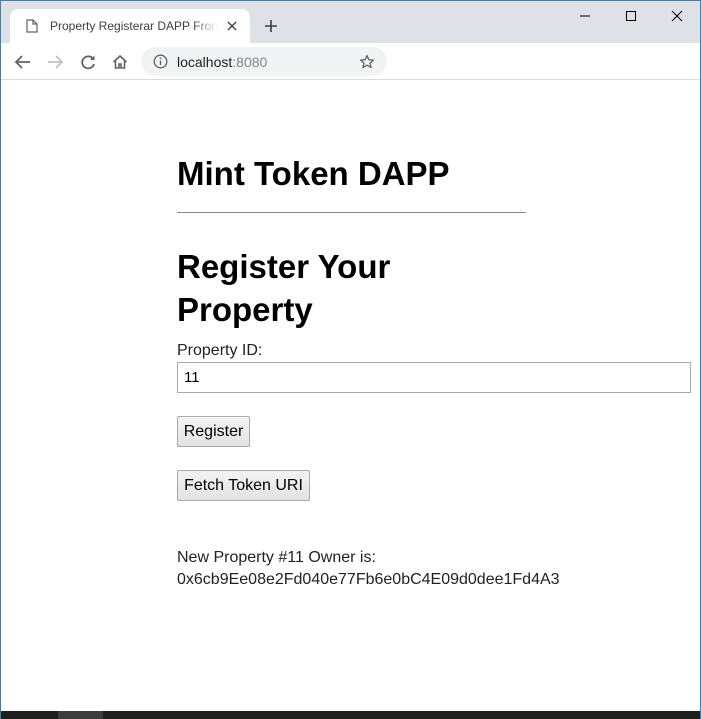 This screenshot has height=719, width=701. I want to click on close-icon, so click(232, 26).